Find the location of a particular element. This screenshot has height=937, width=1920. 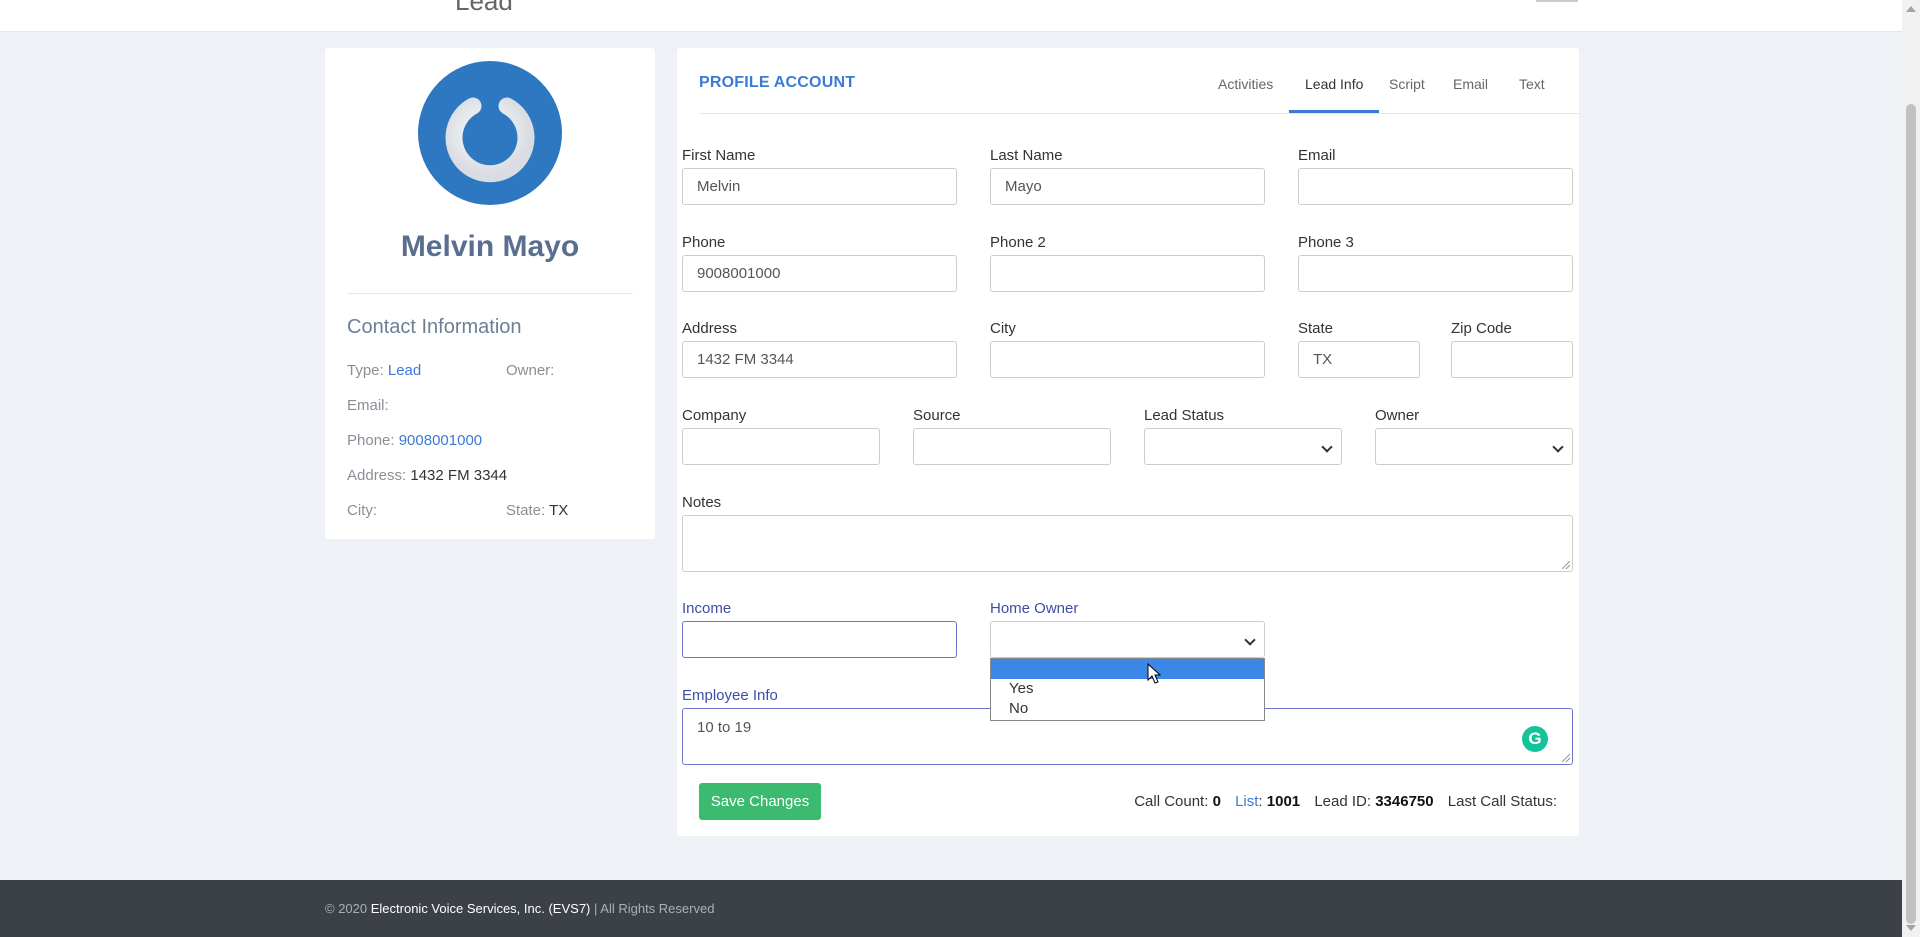

notes-textarea is located at coordinates (1127, 543).